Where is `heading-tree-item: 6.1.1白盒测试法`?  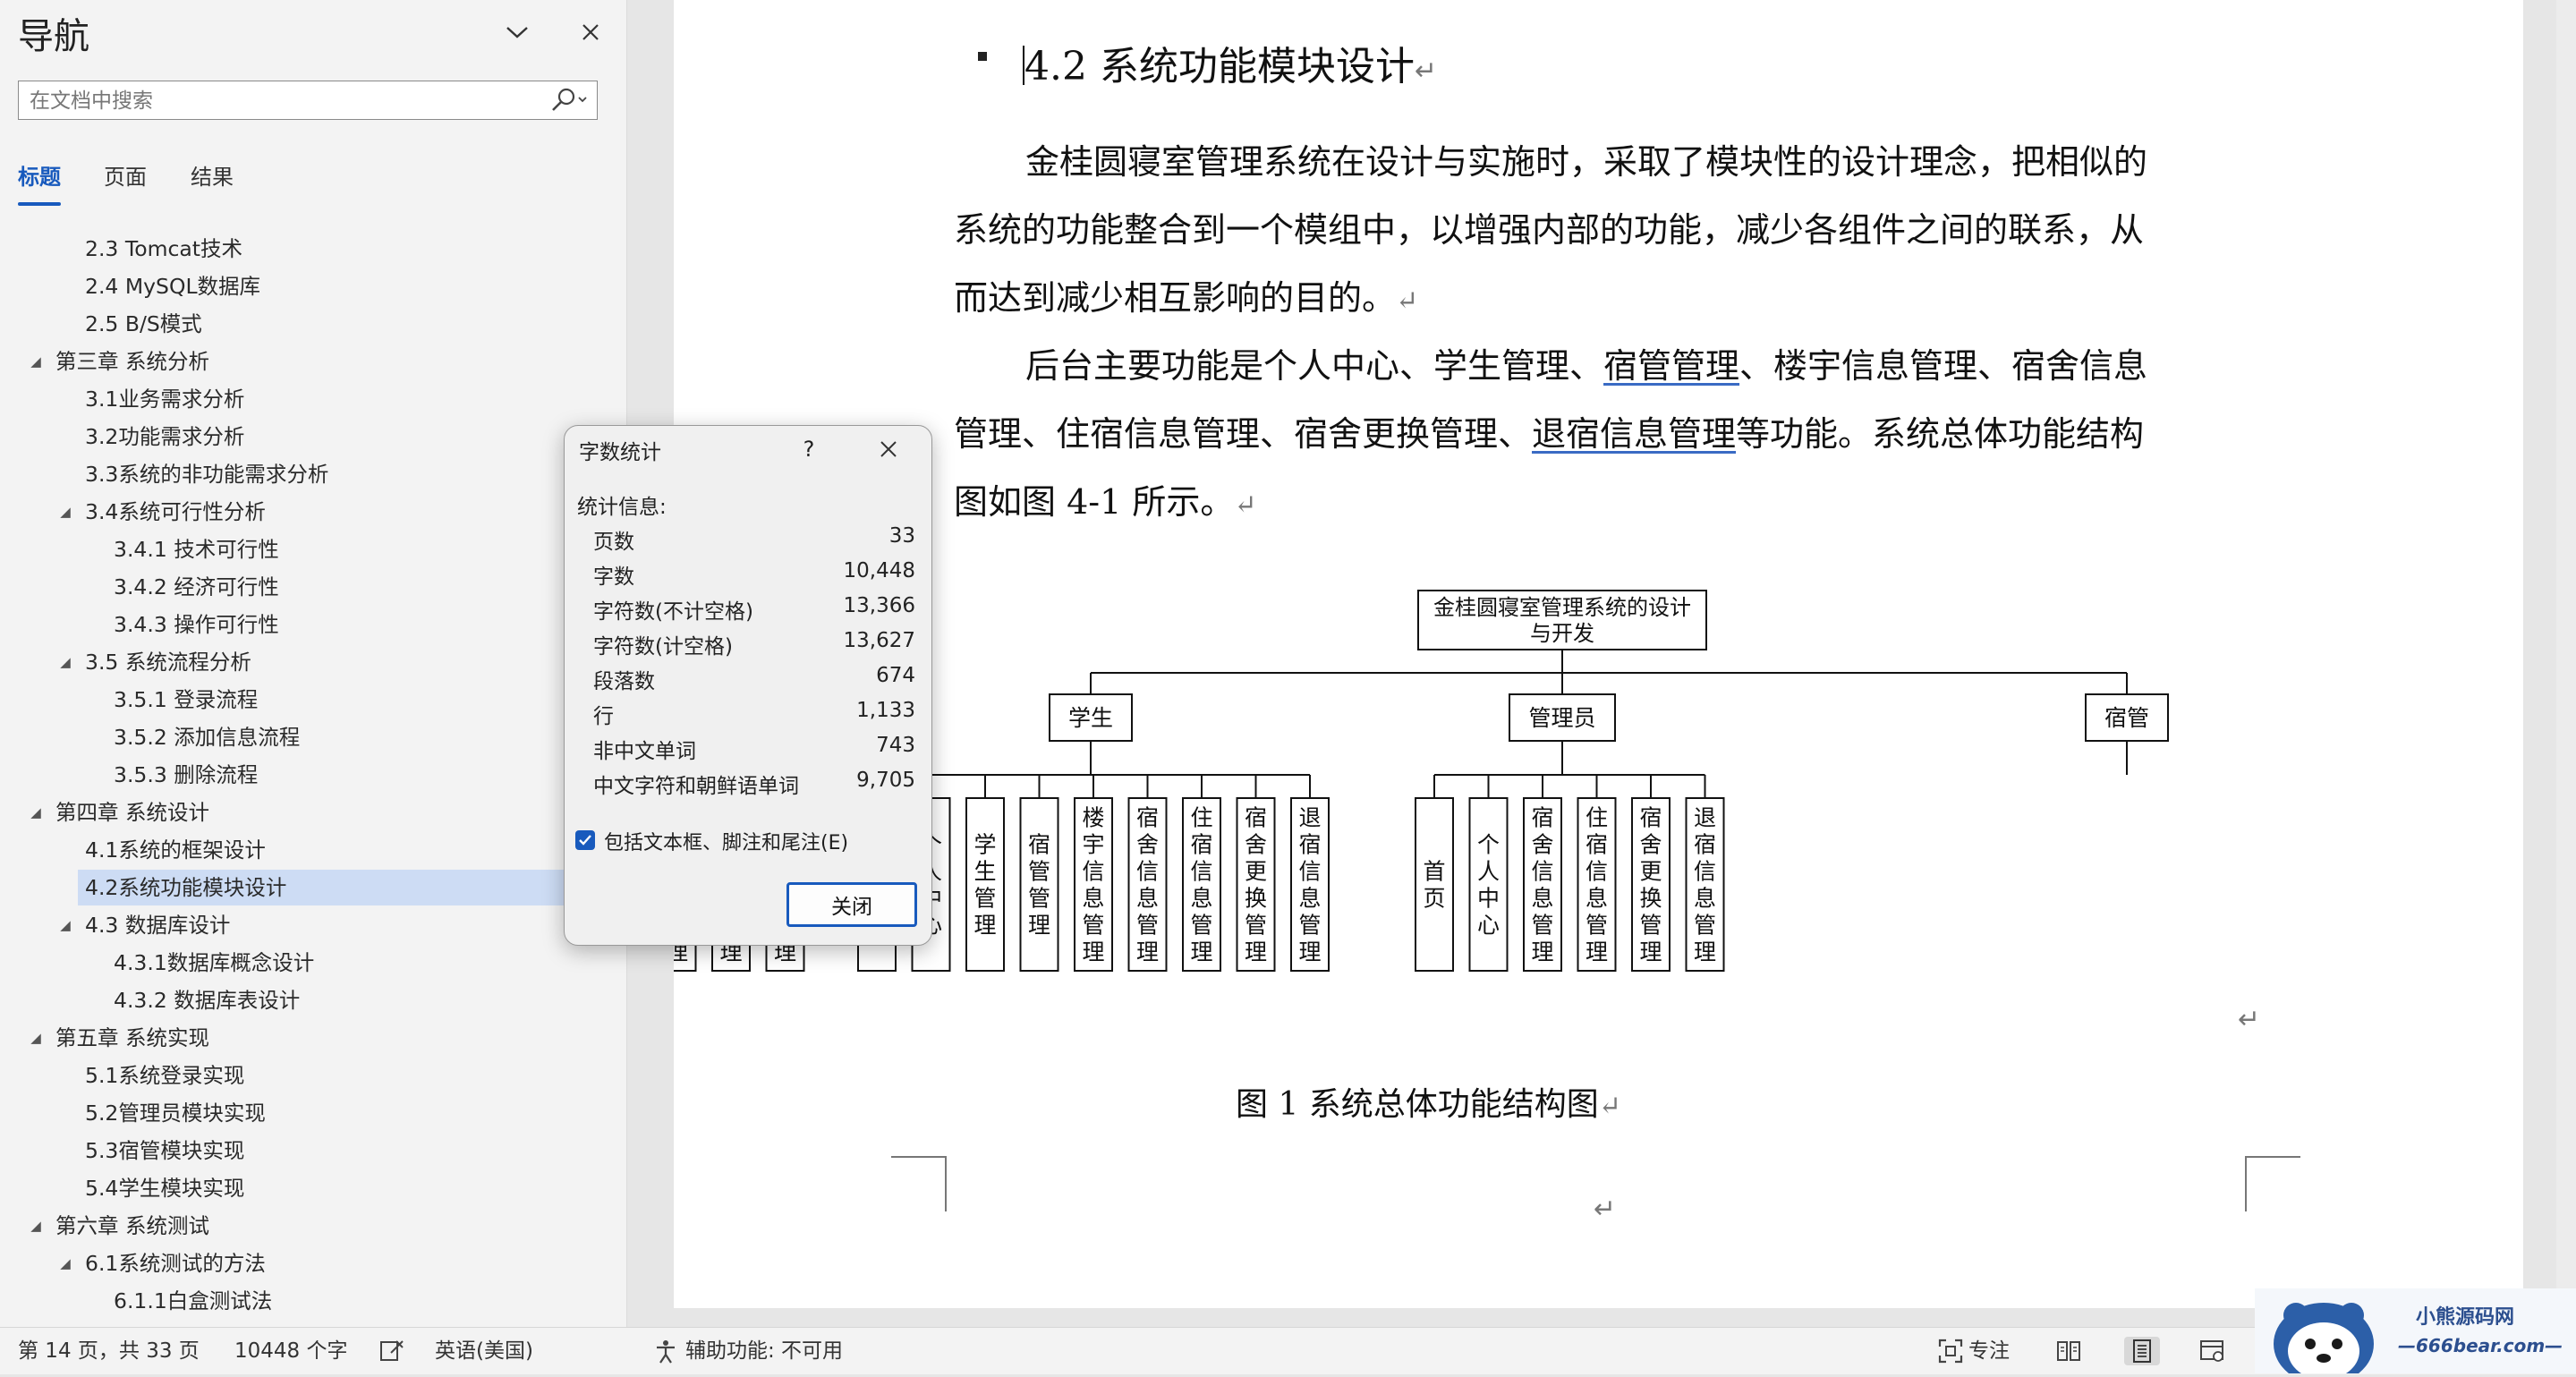
heading-tree-item: 6.1.1白盒测试法 is located at coordinates (193, 1301).